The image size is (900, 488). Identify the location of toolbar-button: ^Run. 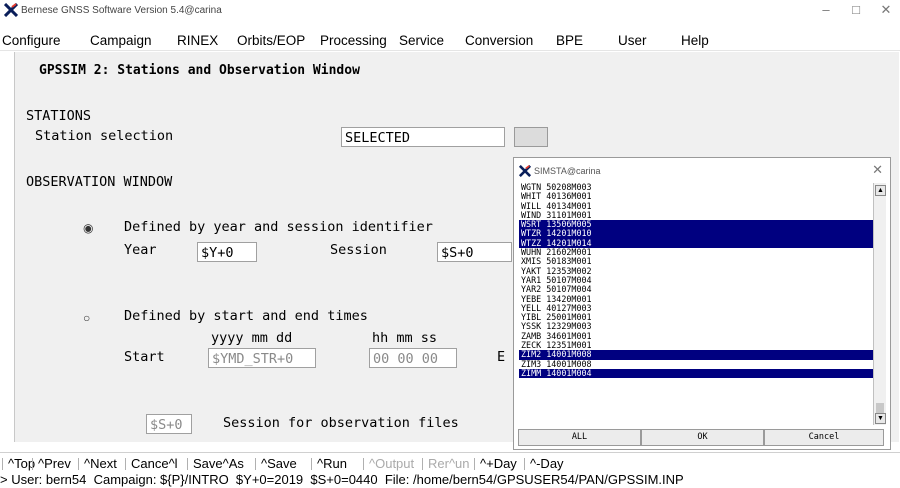
(332, 463).